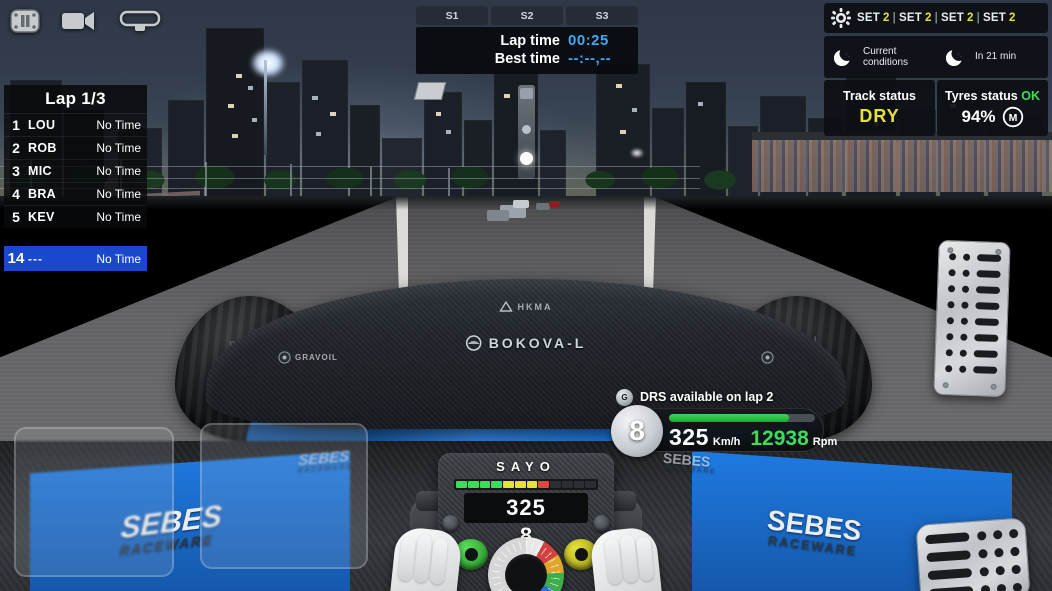 The image size is (1052, 591). What do you see at coordinates (588, 40) in the screenshot?
I see `lap-time-value: 00:25` at bounding box center [588, 40].